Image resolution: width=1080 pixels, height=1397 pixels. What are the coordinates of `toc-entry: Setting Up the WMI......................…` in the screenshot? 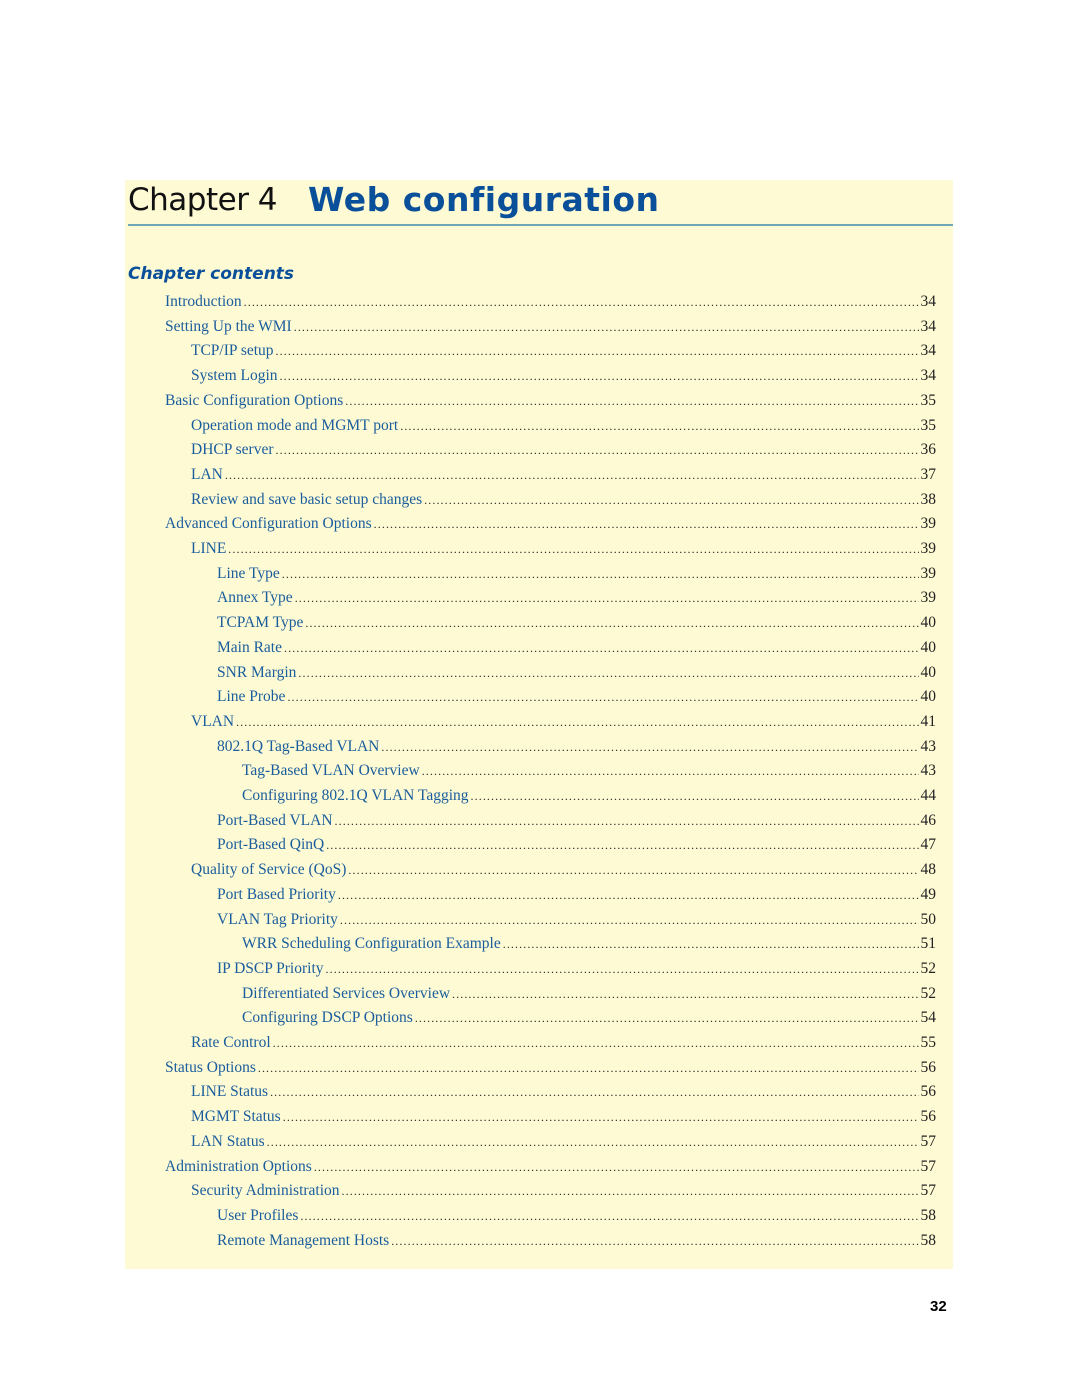 It's located at (550, 330).